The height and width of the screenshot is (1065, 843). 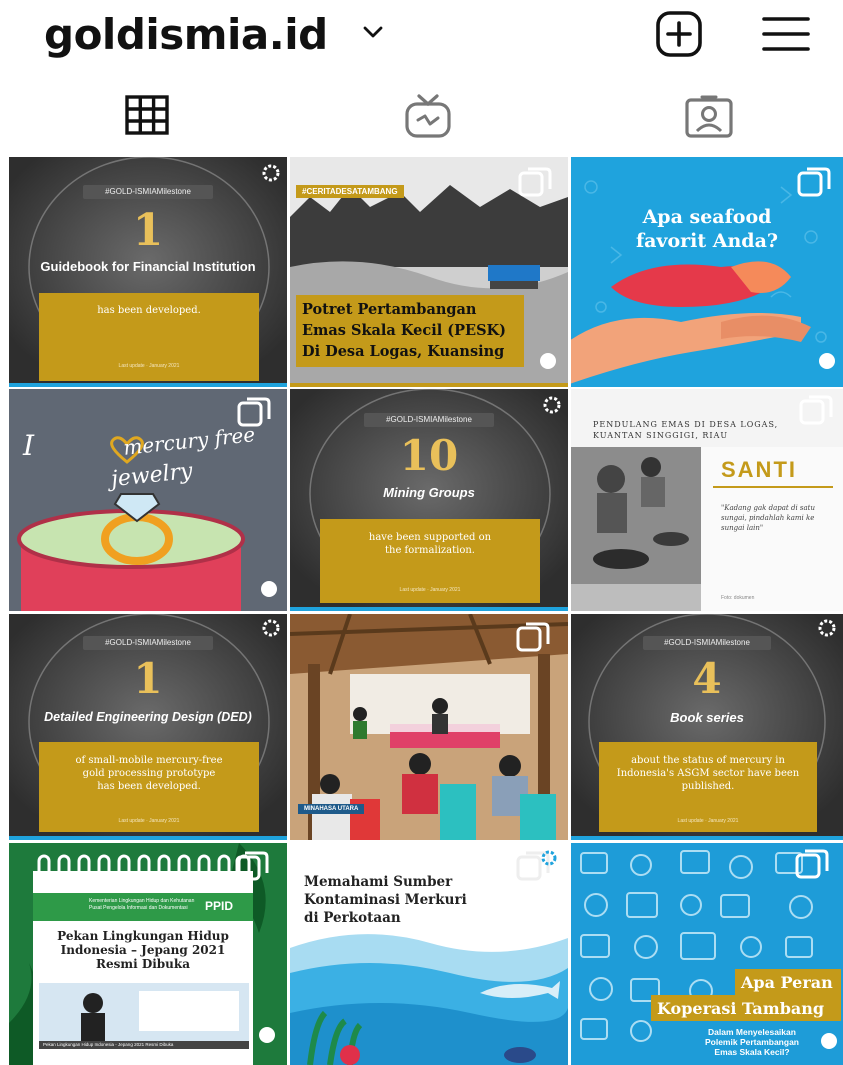 What do you see at coordinates (741, 1008) in the screenshot?
I see `post-title-line2: Koperasi Tambang` at bounding box center [741, 1008].